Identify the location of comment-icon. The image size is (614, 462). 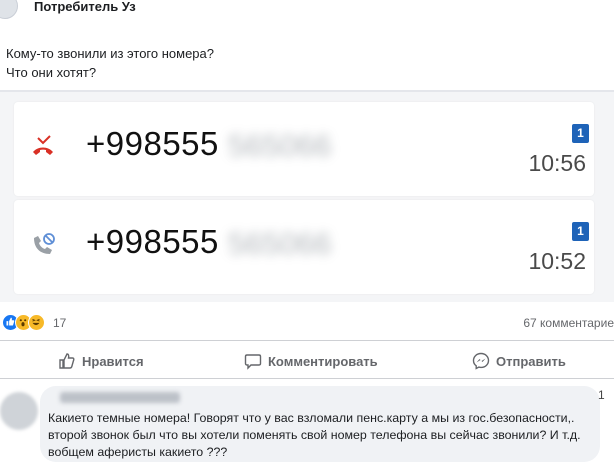
(253, 362).